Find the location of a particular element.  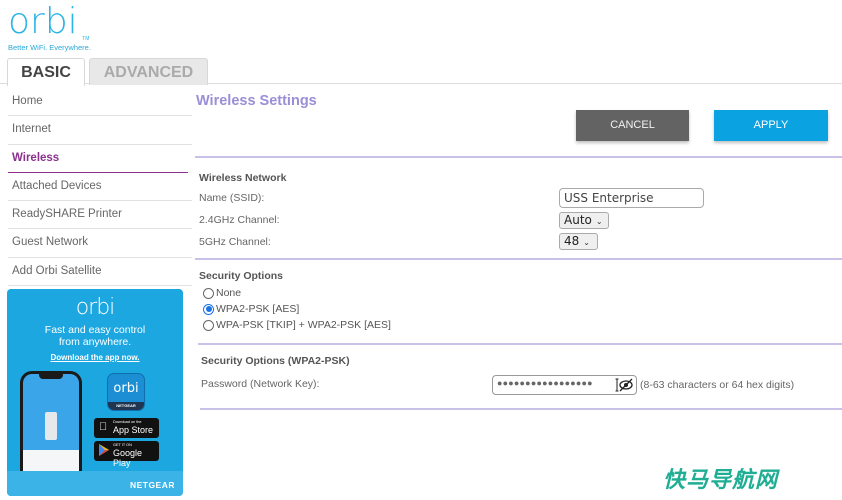

security-option-none: None is located at coordinates (222, 293).